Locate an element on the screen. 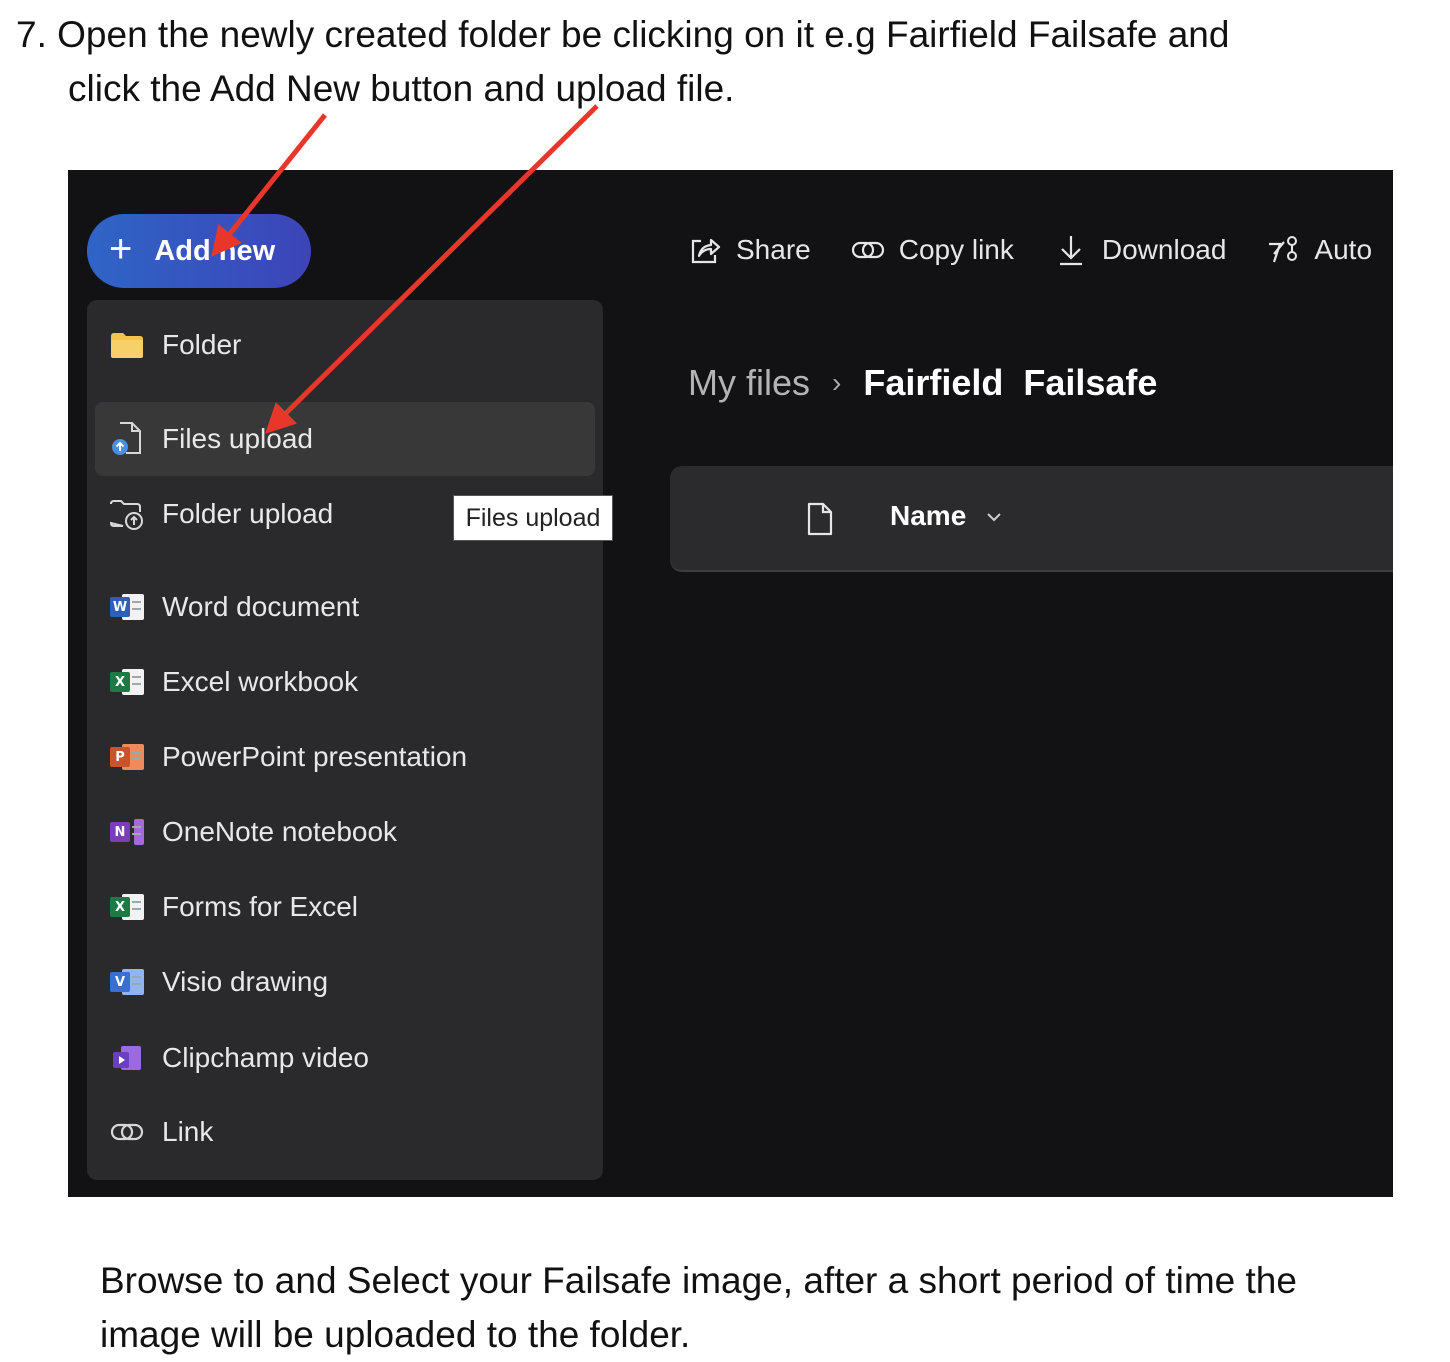  folder-upload-icon is located at coordinates (127, 514).